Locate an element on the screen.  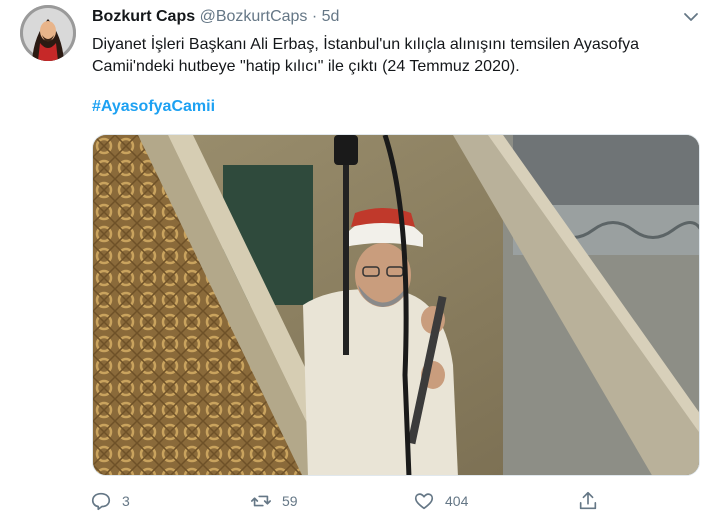
author-handle: @BozkurtCaps is located at coordinates (254, 16).